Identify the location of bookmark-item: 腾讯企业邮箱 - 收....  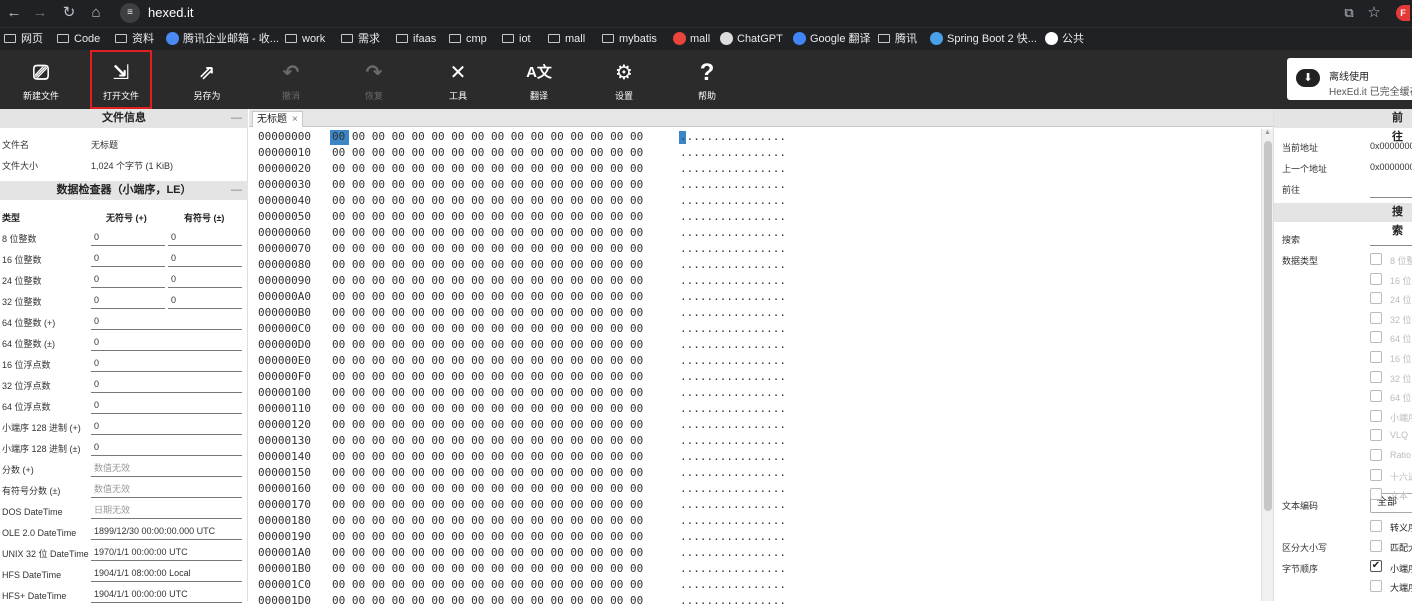
(222, 39).